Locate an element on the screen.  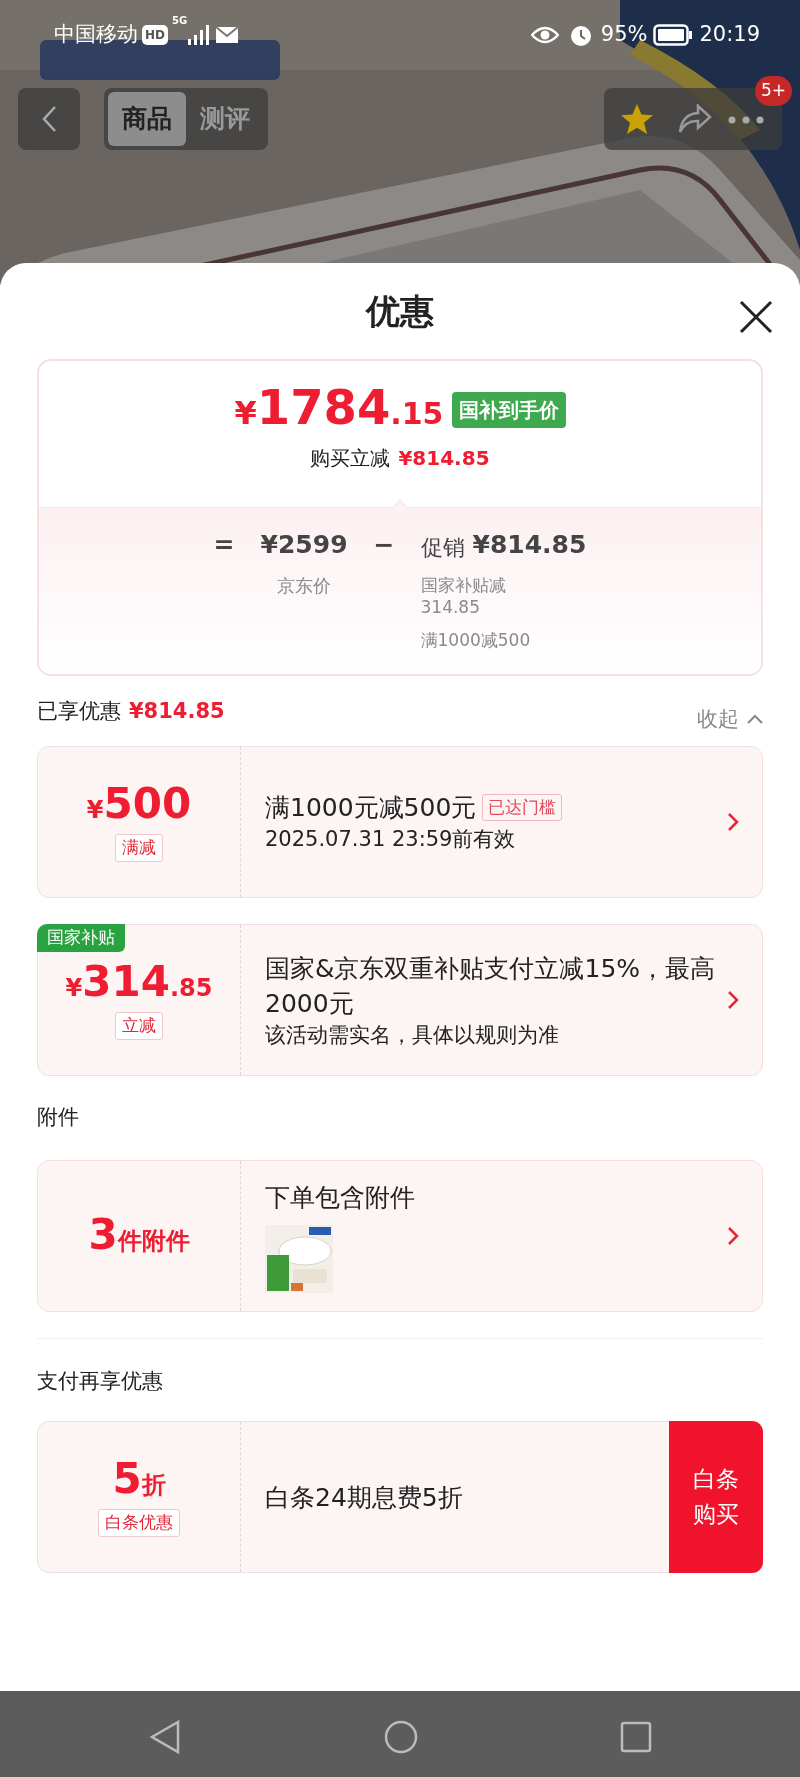
coupon-title: 白条24期息费5折 is located at coordinates (364, 1497).